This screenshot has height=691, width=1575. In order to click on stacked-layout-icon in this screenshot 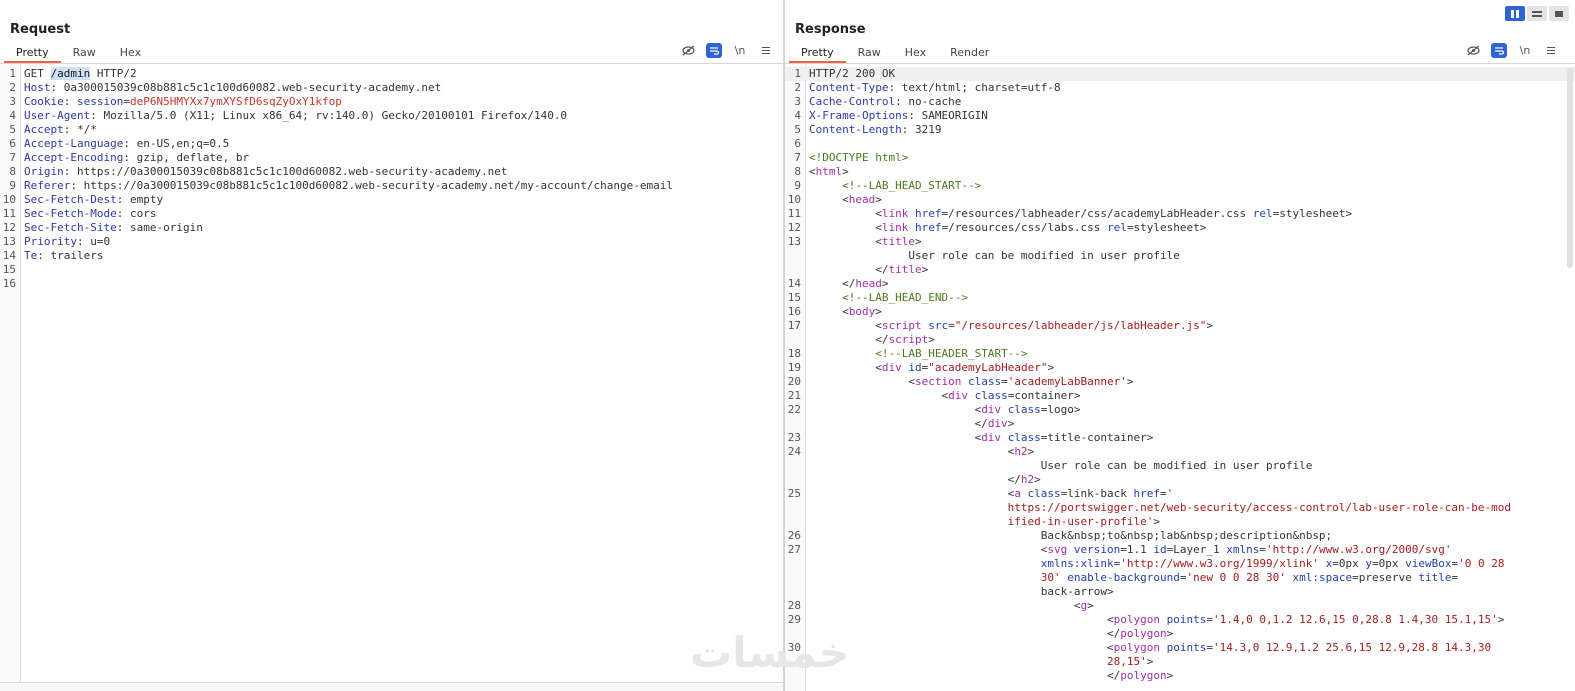, I will do `click(1537, 13)`.